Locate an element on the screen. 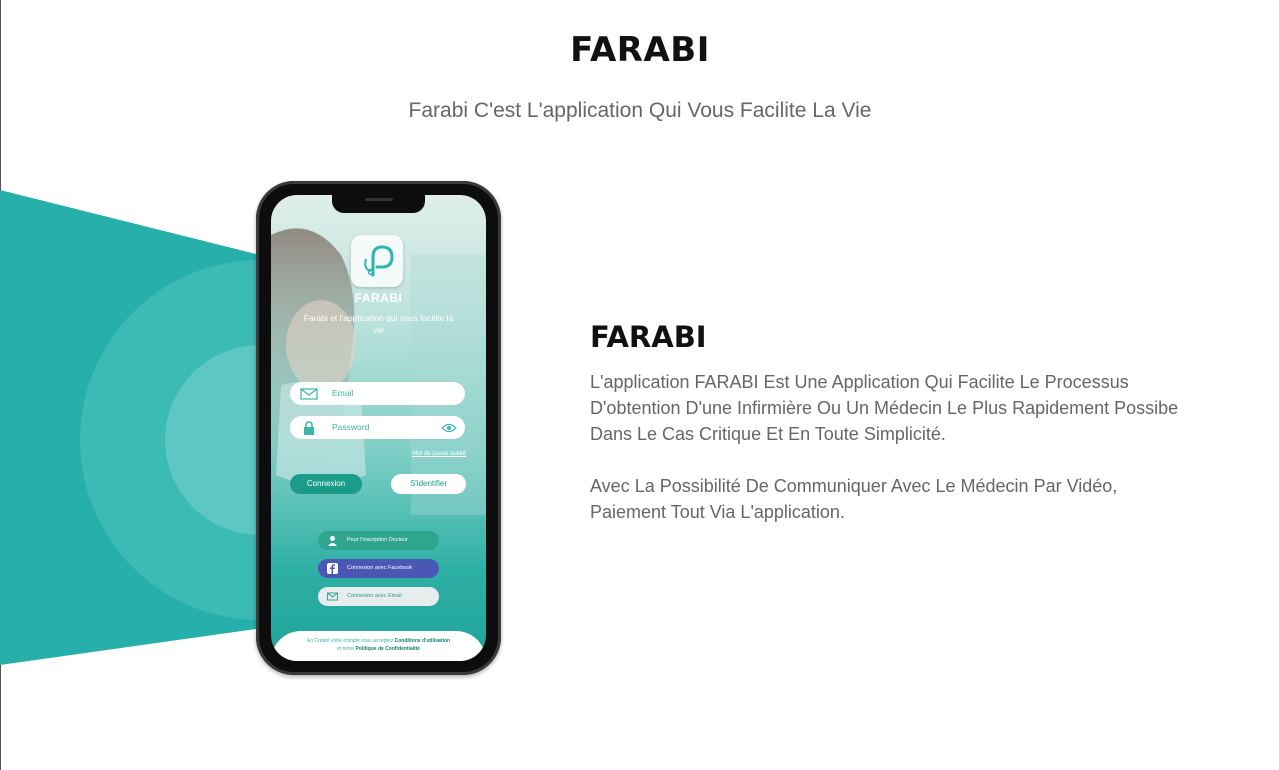  facebook-login-button: Connexion avec Facebook is located at coordinates (378, 568).